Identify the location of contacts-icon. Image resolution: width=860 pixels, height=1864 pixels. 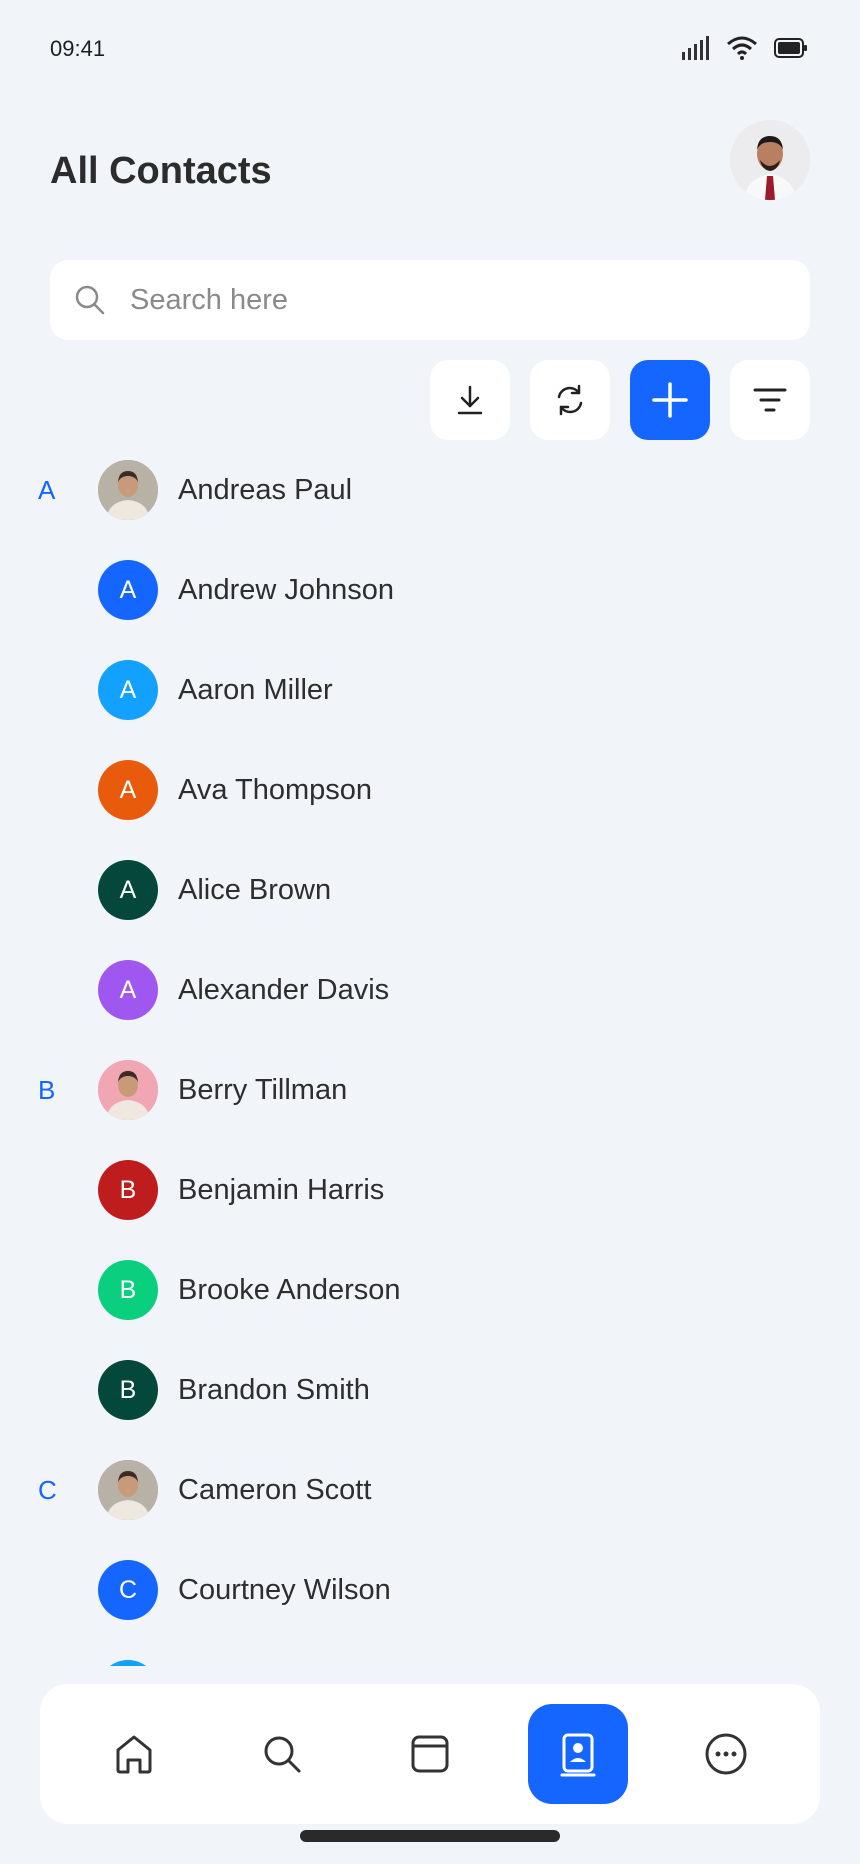
(578, 1755).